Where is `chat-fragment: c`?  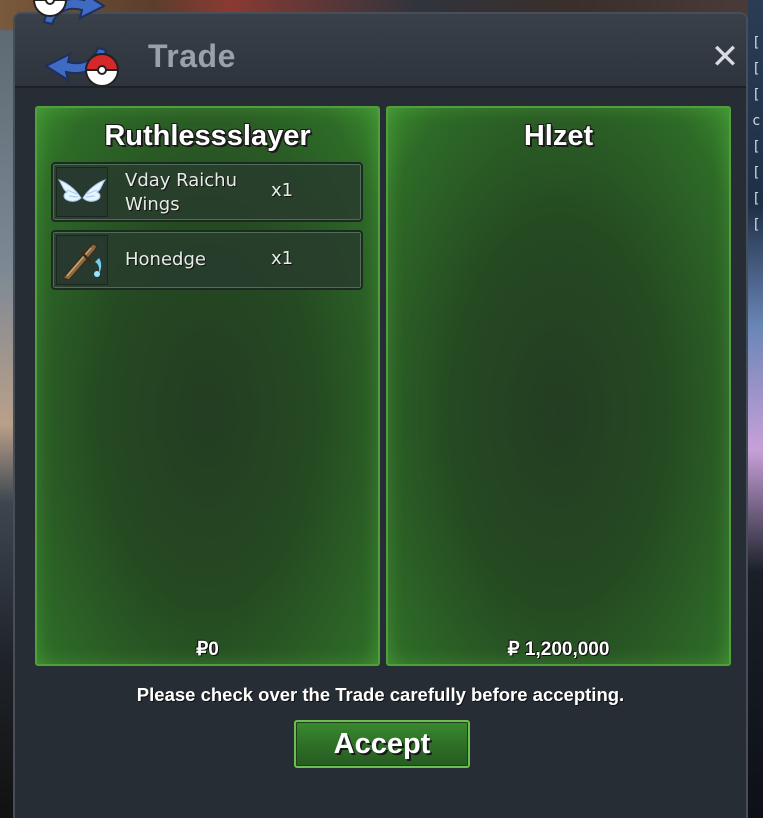 chat-fragment: c is located at coordinates (756, 121).